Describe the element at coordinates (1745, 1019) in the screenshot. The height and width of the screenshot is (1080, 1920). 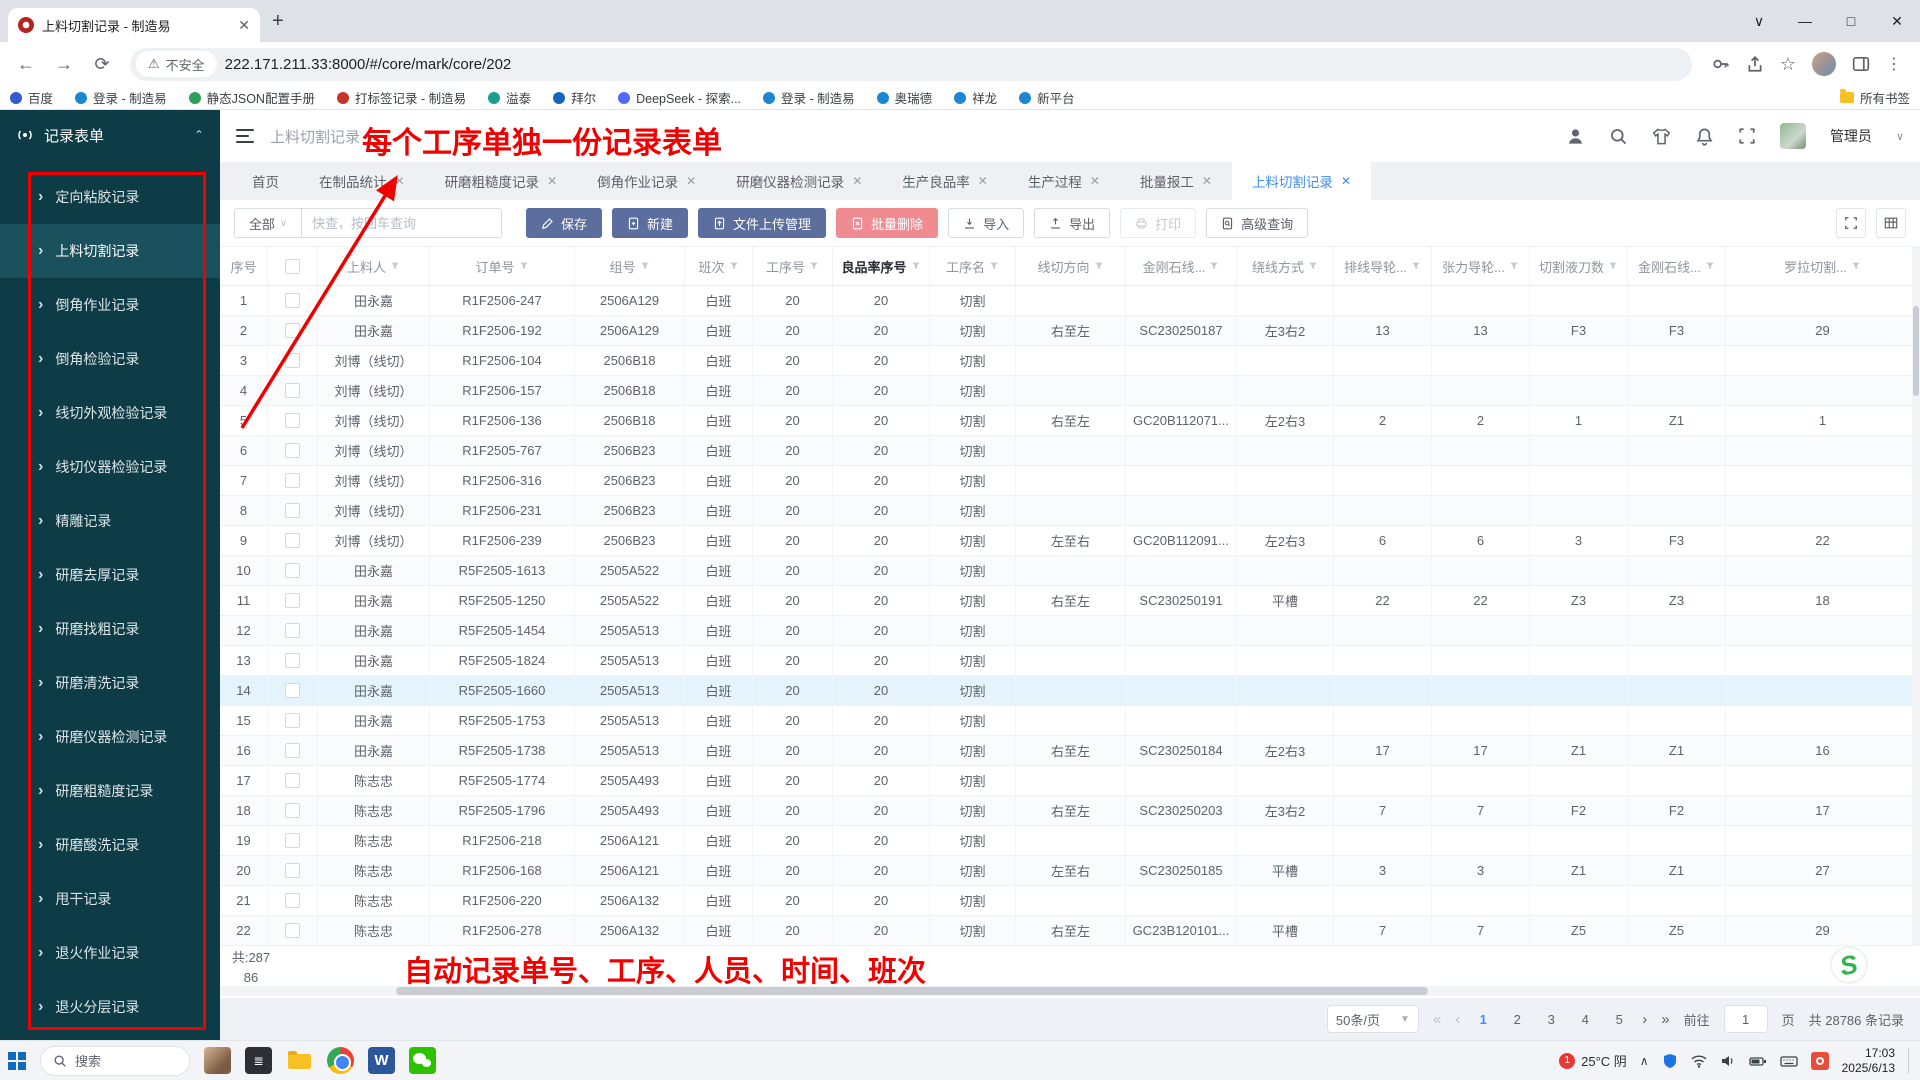
I see `goto-page-input` at that location.